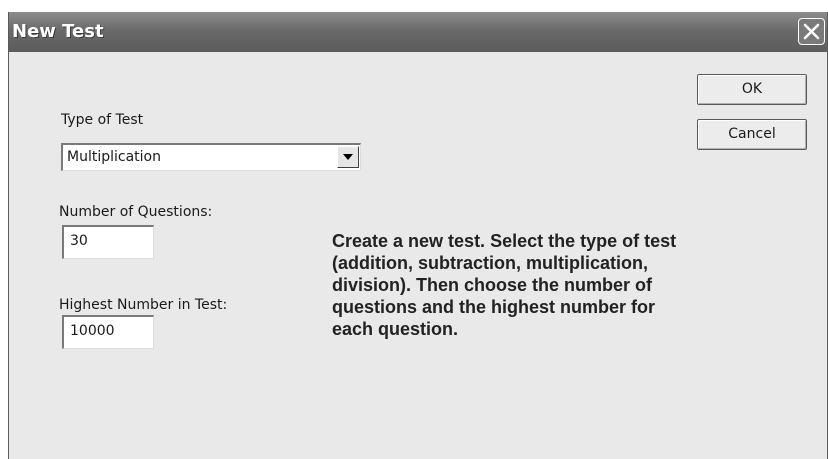 The width and height of the screenshot is (828, 459). Describe the element at coordinates (418, 32) in the screenshot. I see `title-bar: New Test` at that location.